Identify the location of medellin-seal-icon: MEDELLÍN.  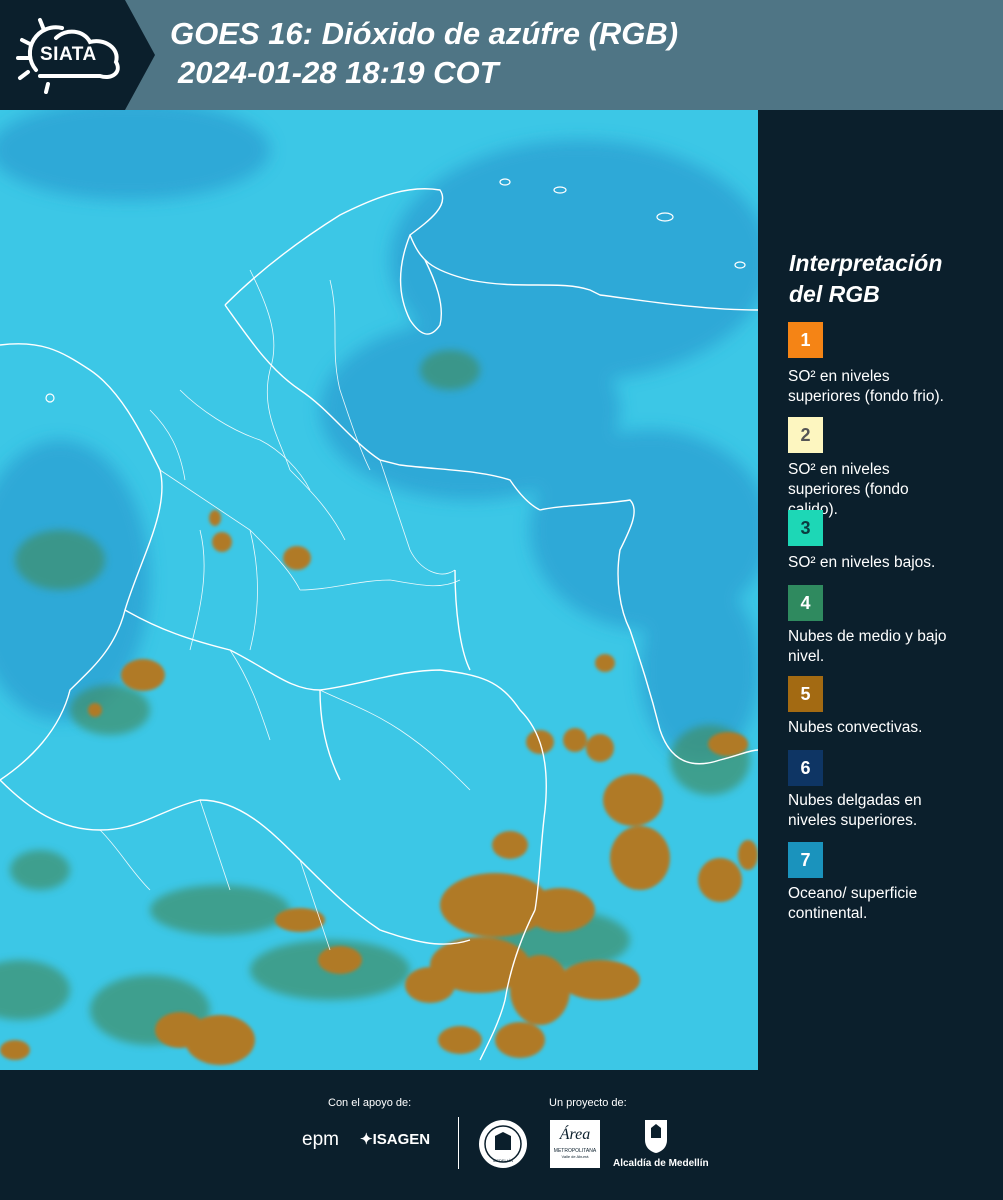
(503, 1144).